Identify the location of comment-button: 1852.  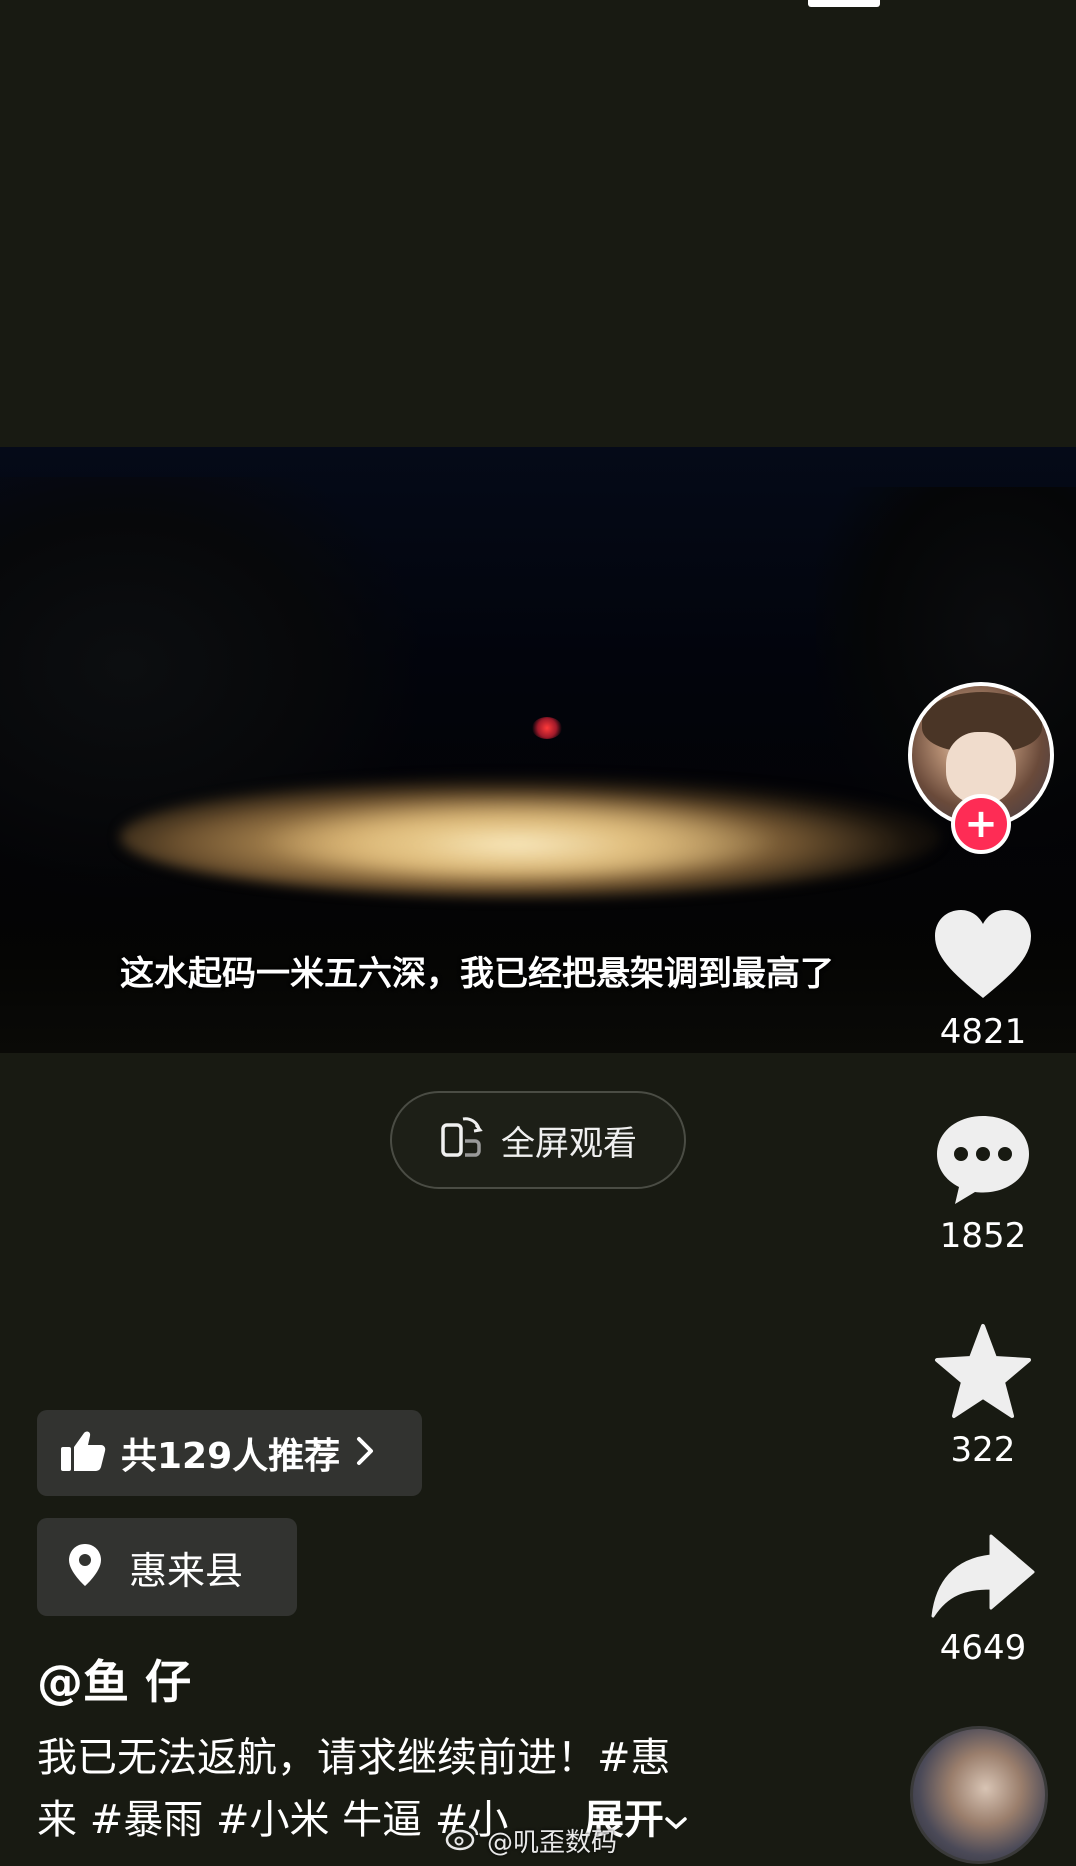
(983, 1183).